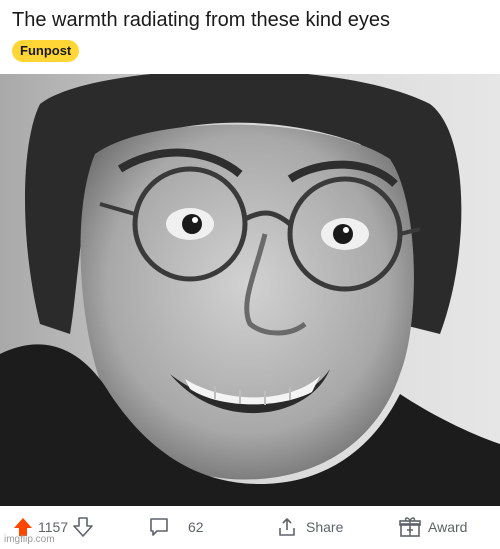 This screenshot has width=500, height=549. Describe the element at coordinates (448, 527) in the screenshot. I see `award-label: Award` at that location.